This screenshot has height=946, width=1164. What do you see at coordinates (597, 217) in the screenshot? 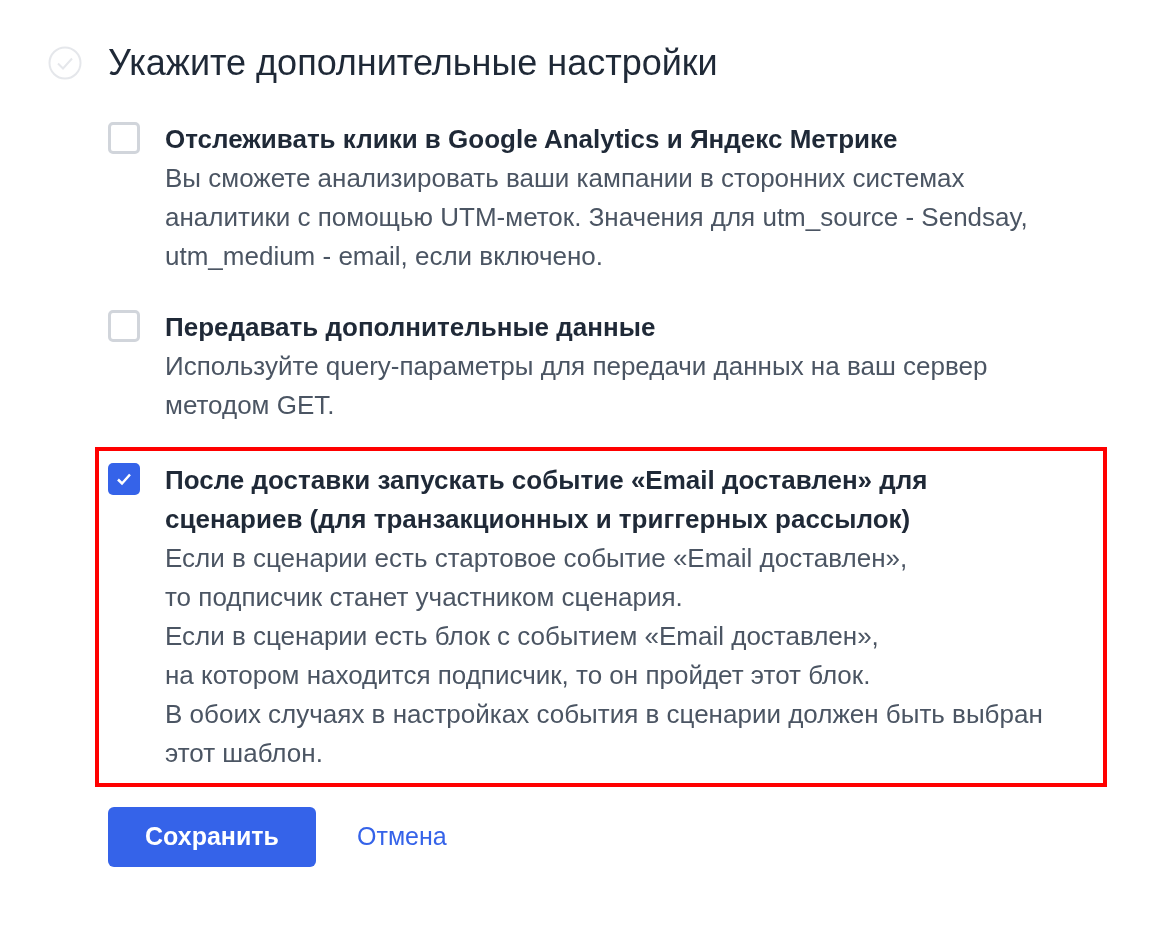
I see `option-description: Вы сможете анализировать ваши кампании в сторонних системах аналитики с помощью UTM-меток. Значения для utm_source - Sendsay, utm_medium - email, если включено.` at bounding box center [597, 217].